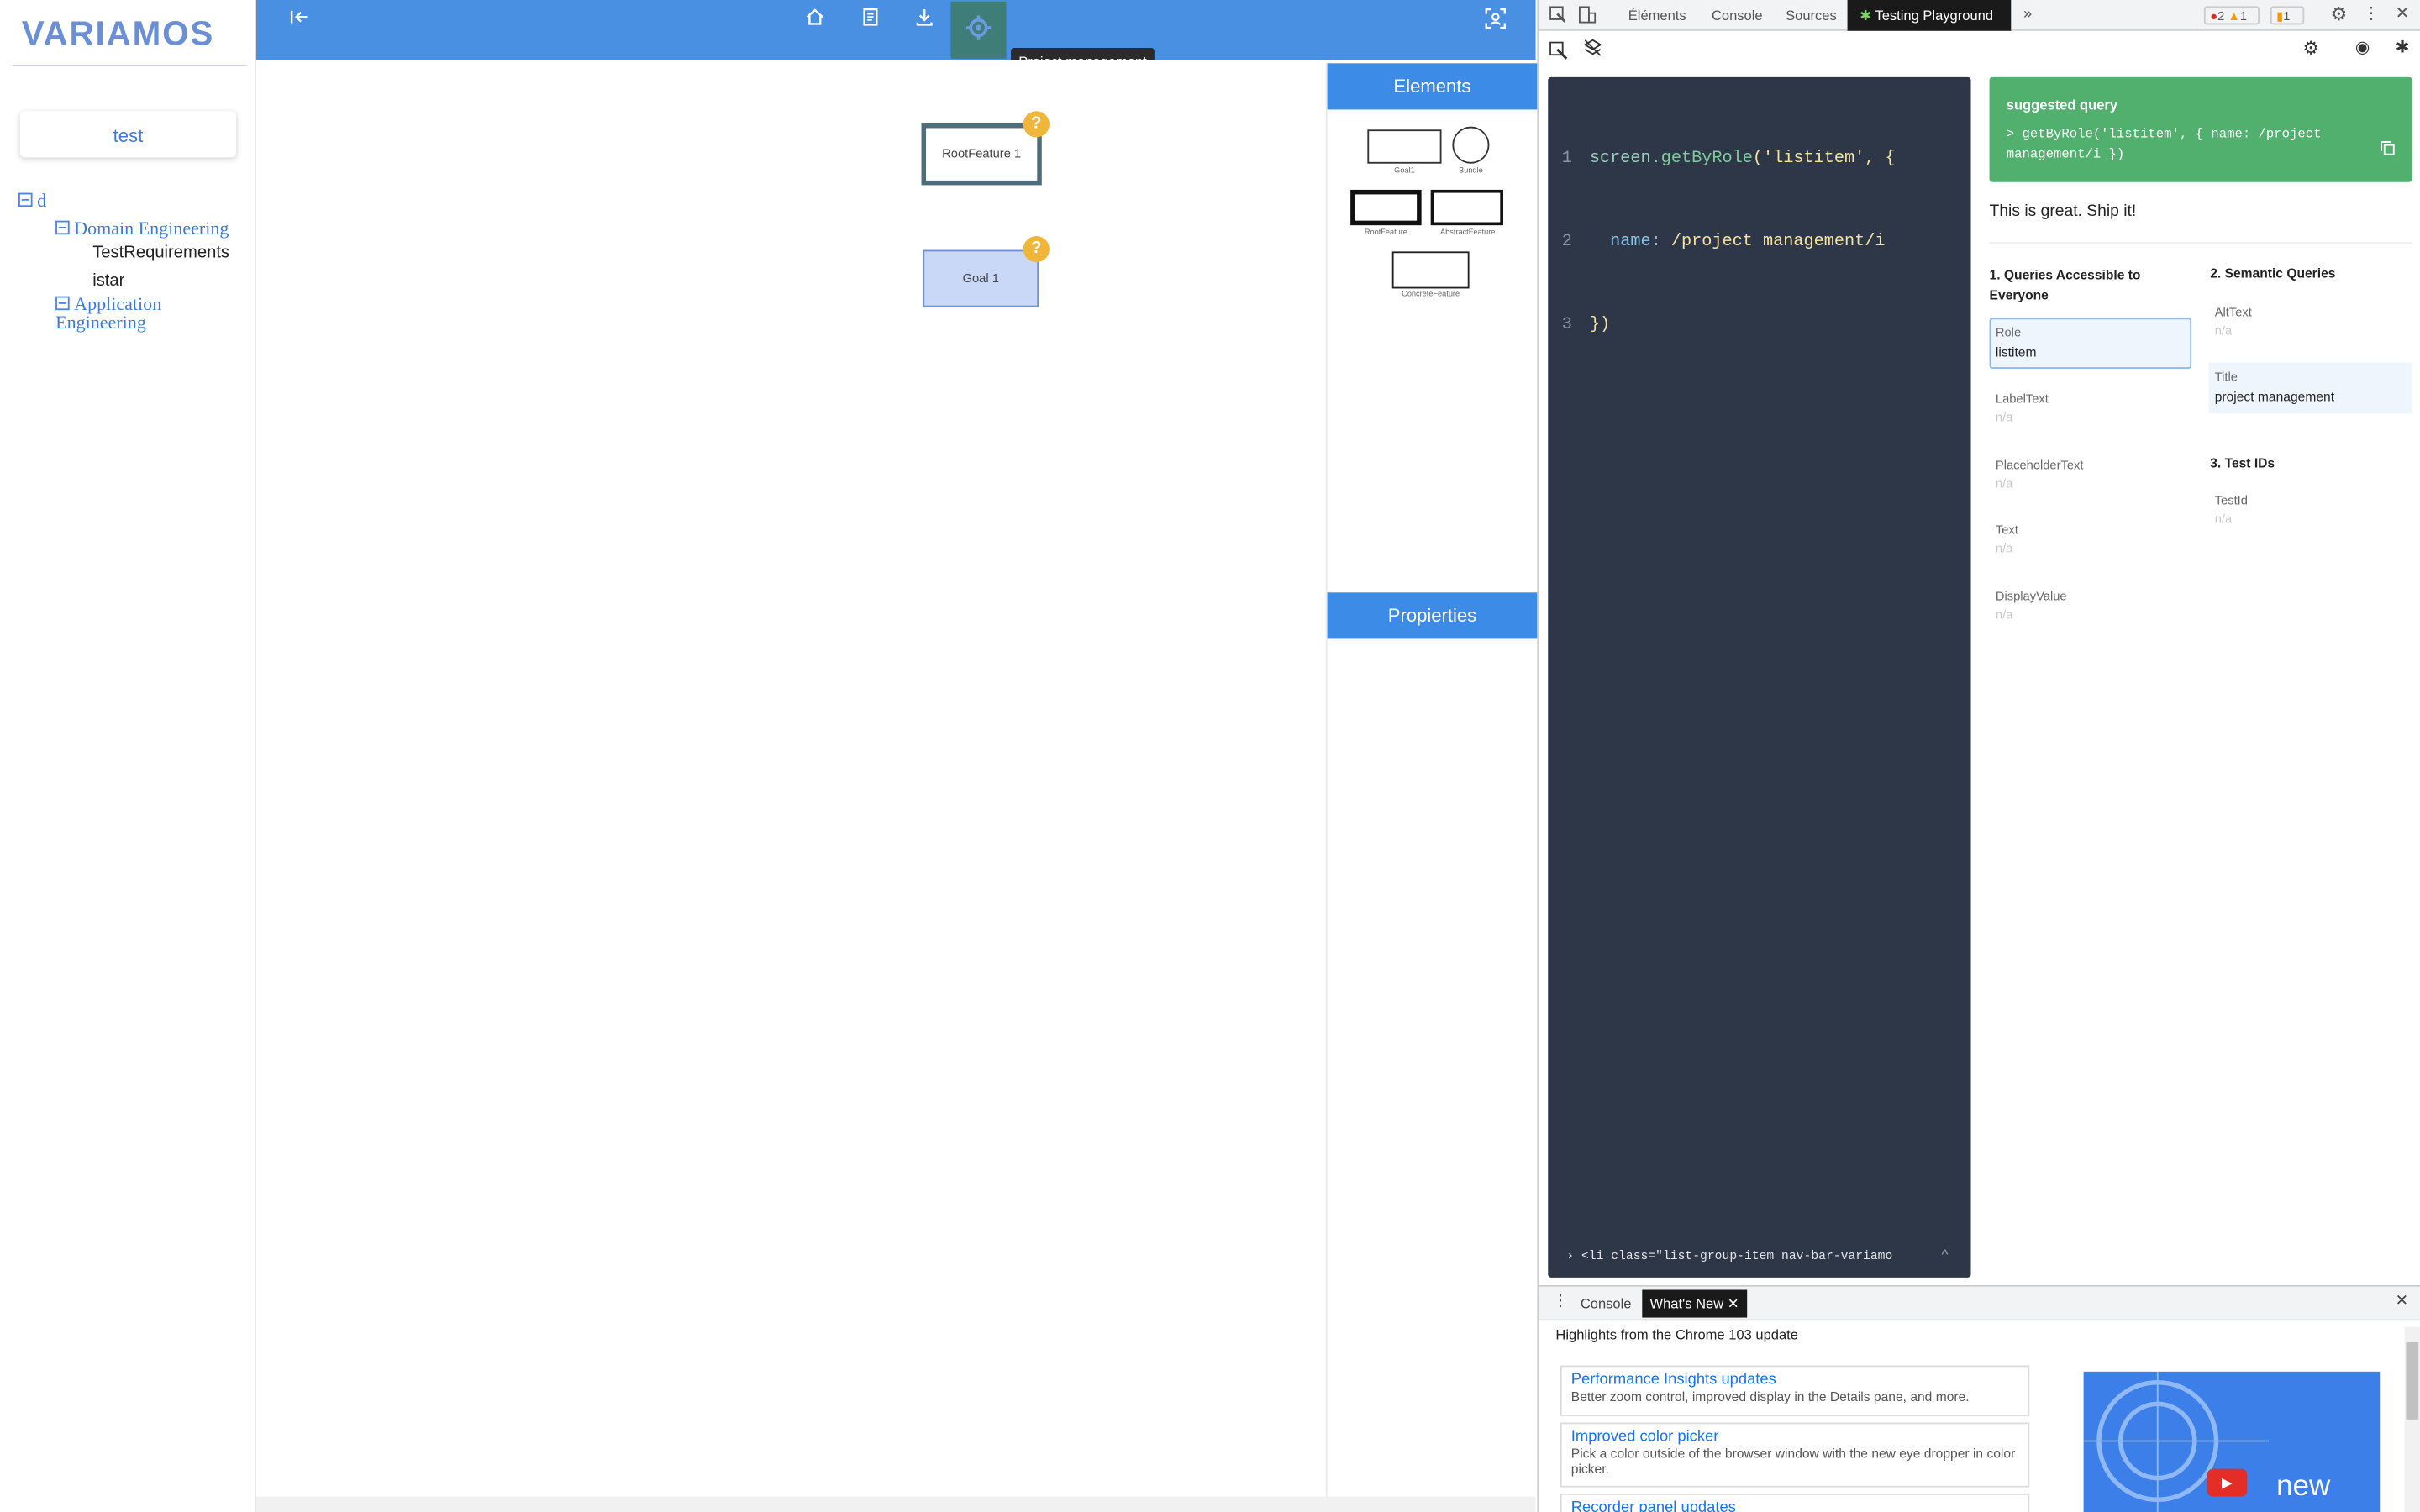 This screenshot has width=2420, height=1512. I want to click on download-icon, so click(925, 21).